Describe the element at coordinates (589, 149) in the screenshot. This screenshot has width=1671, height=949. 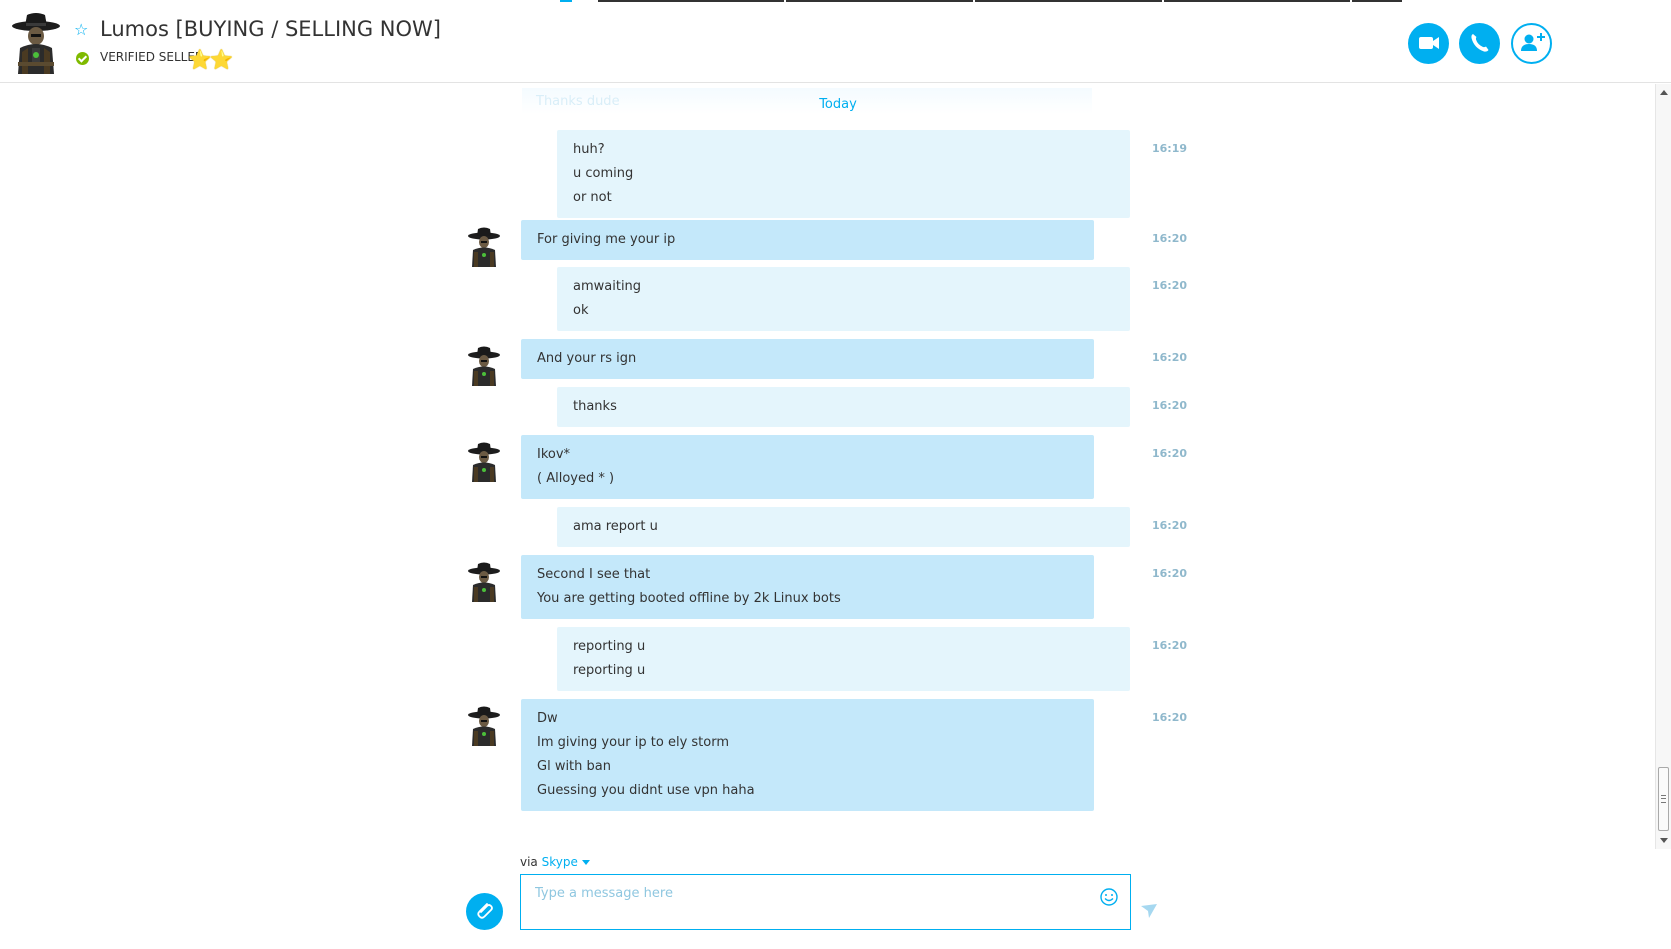
I see `message-text: huh?` at that location.